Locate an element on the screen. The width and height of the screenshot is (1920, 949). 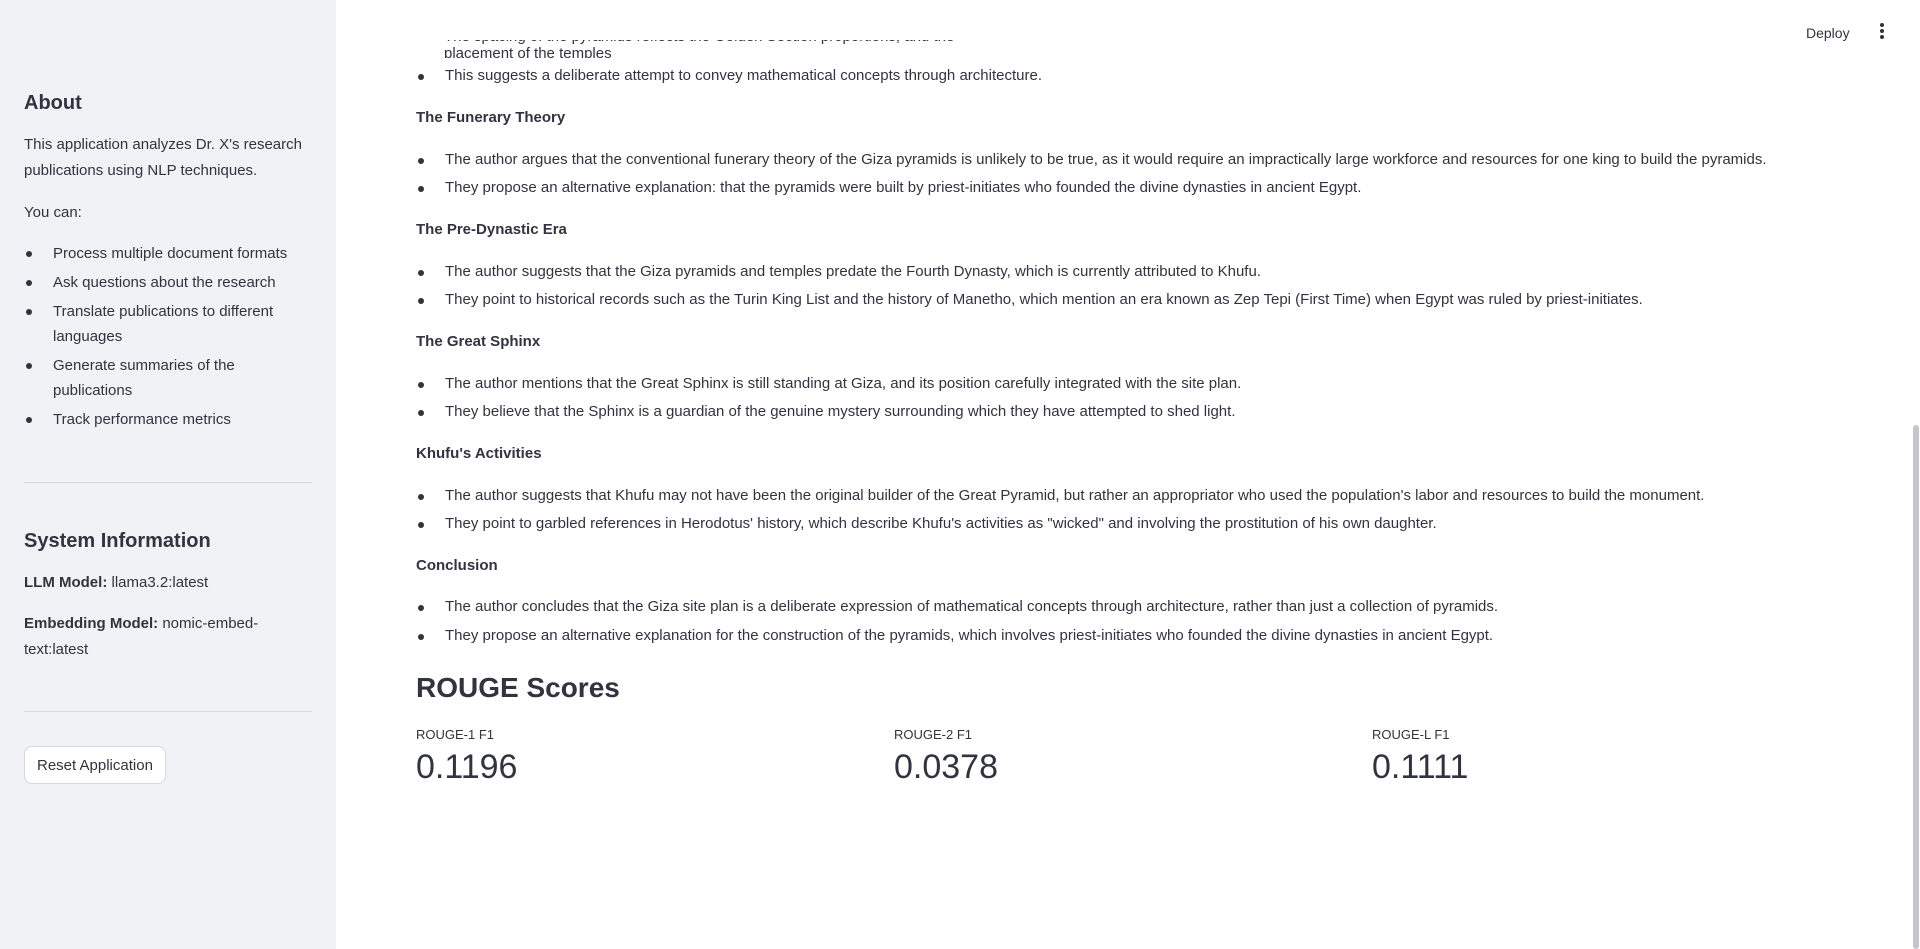
rouge-l-metric: ROUGE-L F1 0.1111 is located at coordinates (1420, 757).